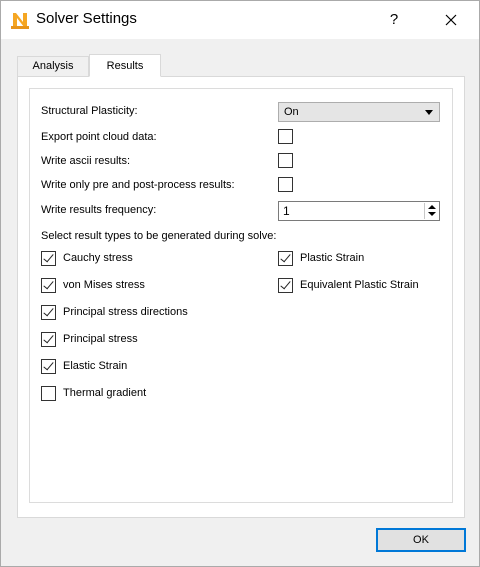  I want to click on write-pre-post-checkbox, so click(285, 184).